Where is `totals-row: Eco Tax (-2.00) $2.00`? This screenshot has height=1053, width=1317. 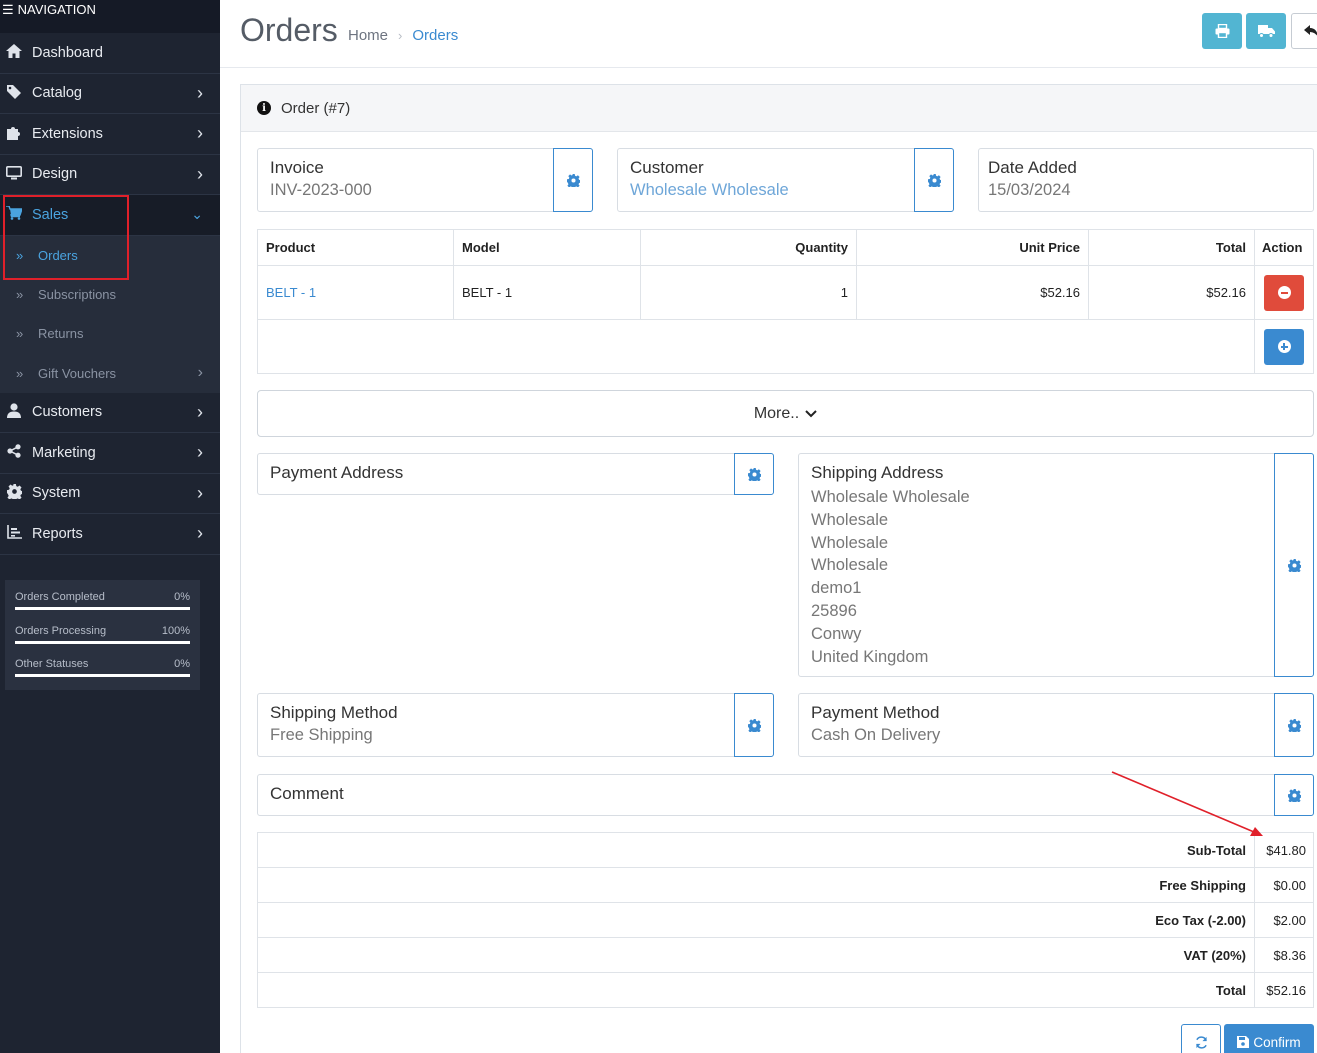
totals-row: Eco Tax (-2.00) $2.00 is located at coordinates (785, 920).